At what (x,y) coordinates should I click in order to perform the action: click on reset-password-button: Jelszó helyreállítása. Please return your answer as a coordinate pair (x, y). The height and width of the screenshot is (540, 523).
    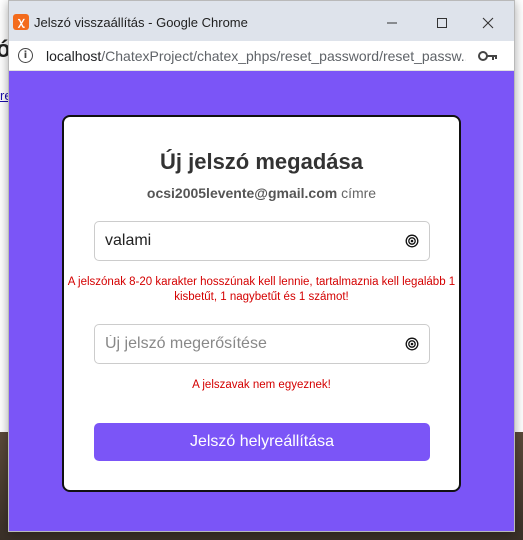
    Looking at the image, I should click on (262, 442).